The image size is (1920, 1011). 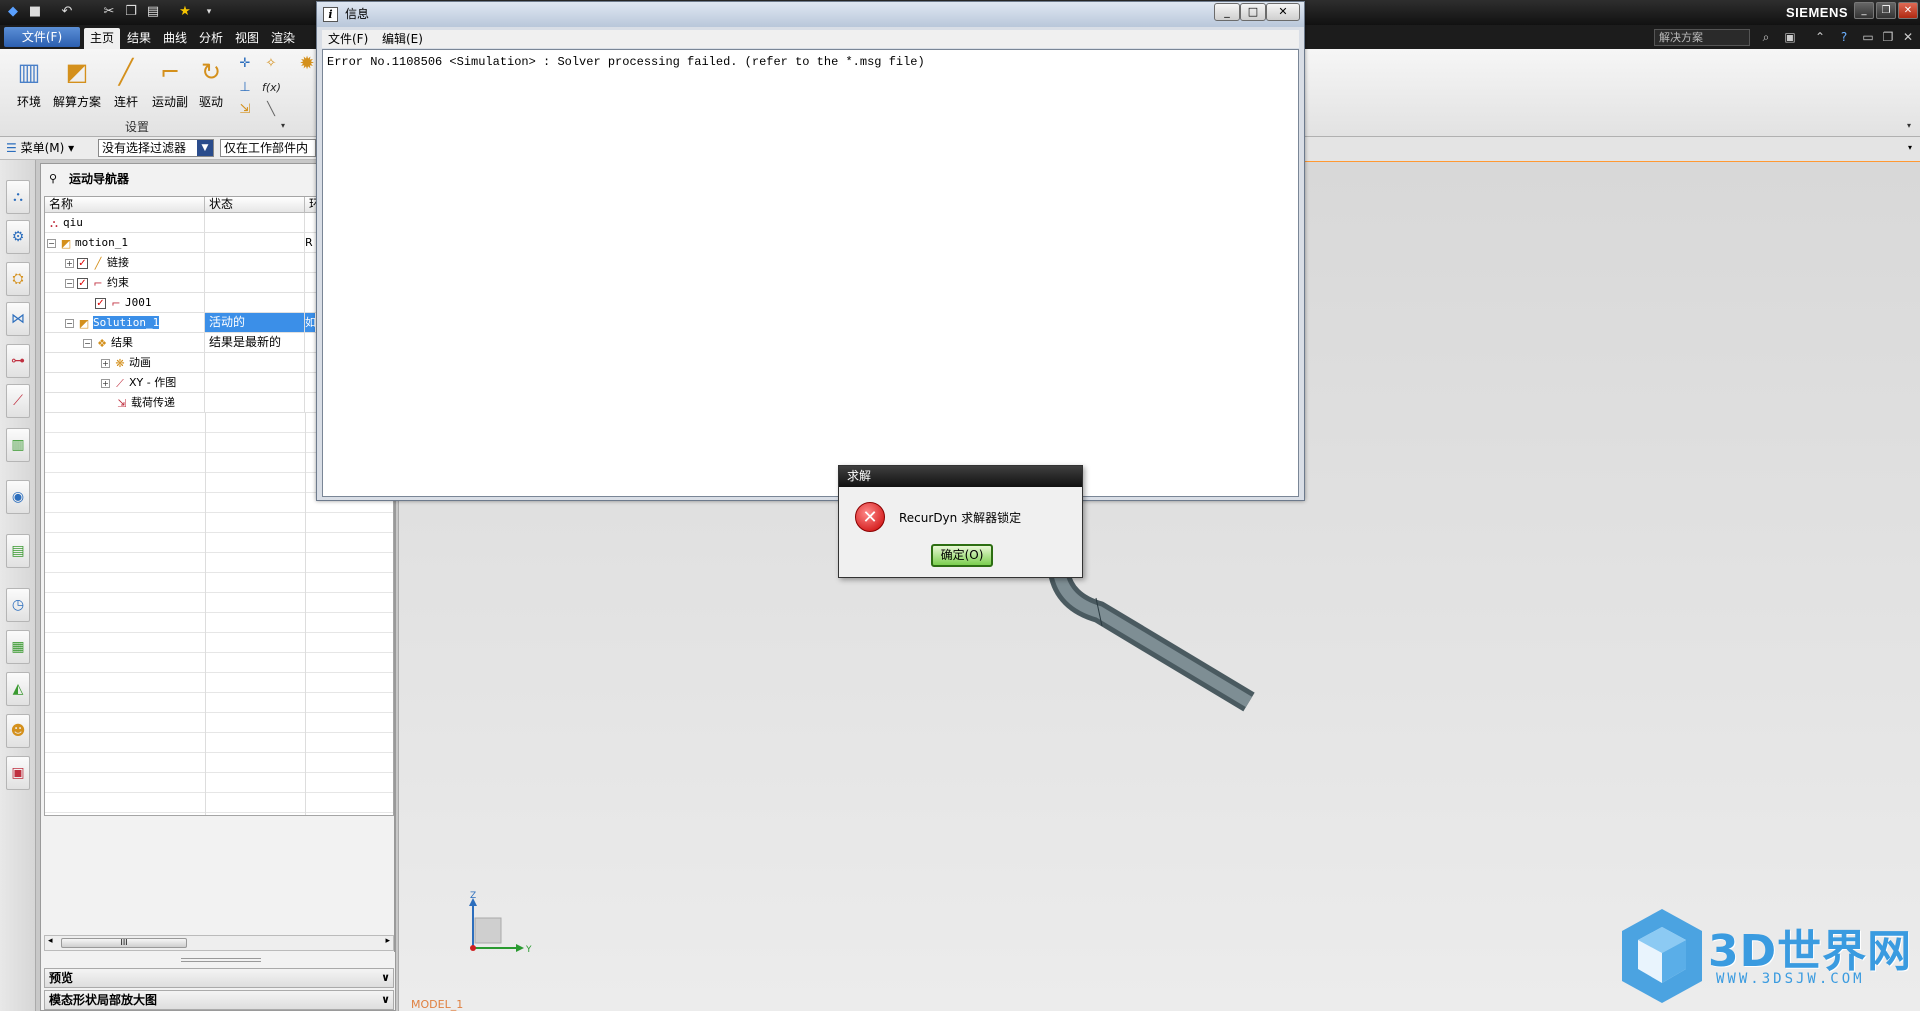 What do you see at coordinates (18, 497) in the screenshot?
I see `web-browser-tab: ◉` at bounding box center [18, 497].